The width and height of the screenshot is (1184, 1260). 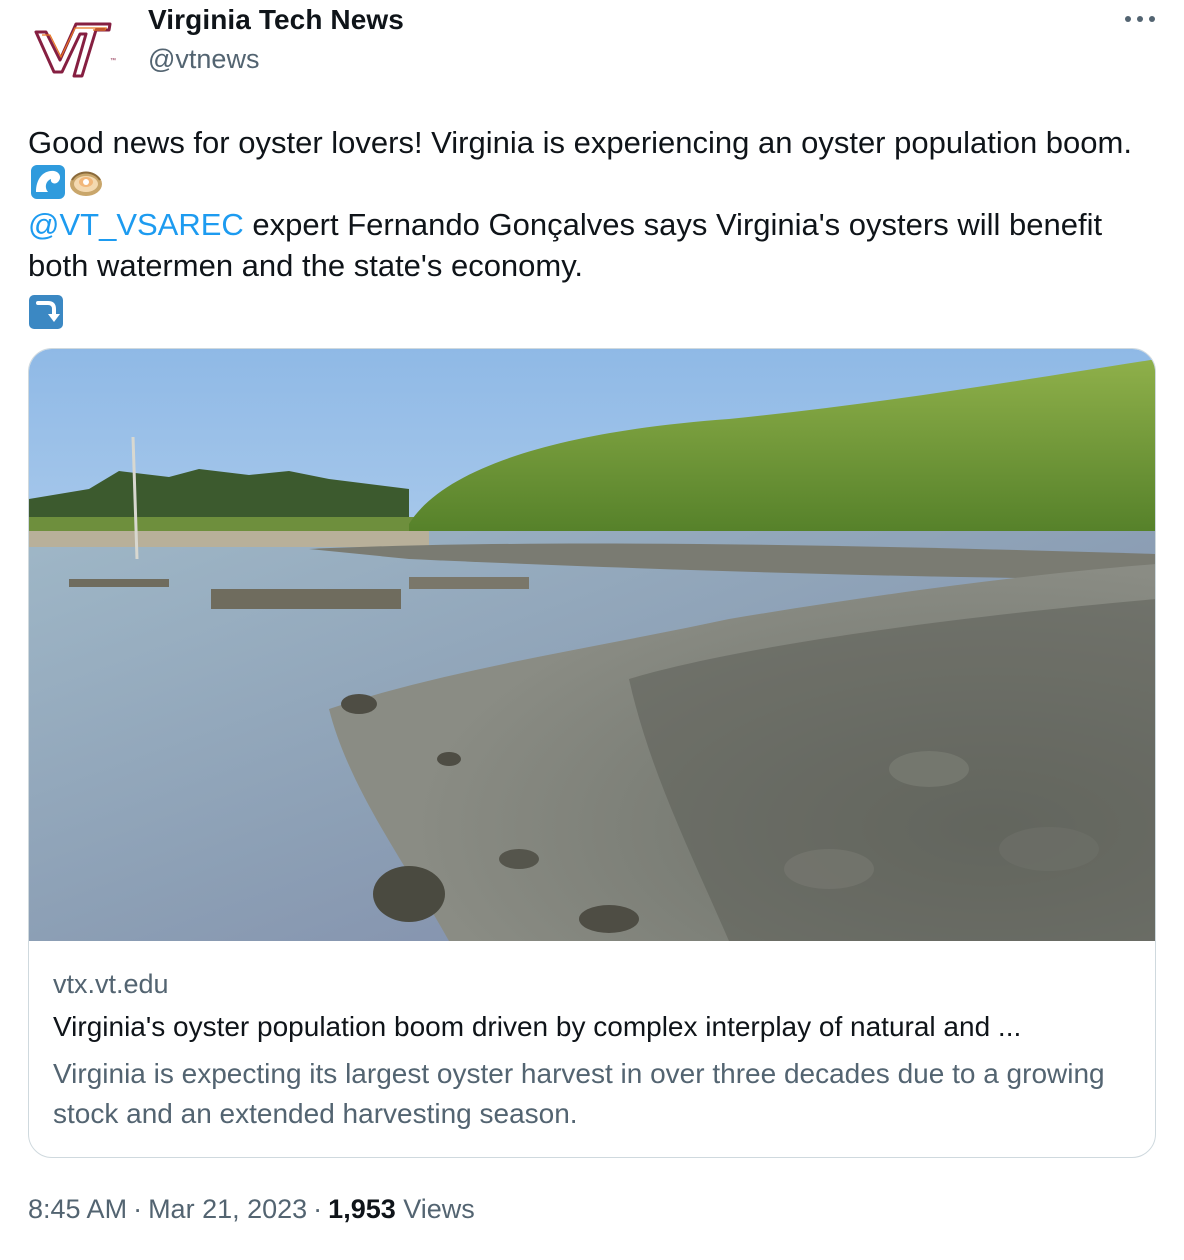 What do you see at coordinates (592, 50) in the screenshot?
I see `tweet-header: ™ Virginia Tech News @vtnews` at bounding box center [592, 50].